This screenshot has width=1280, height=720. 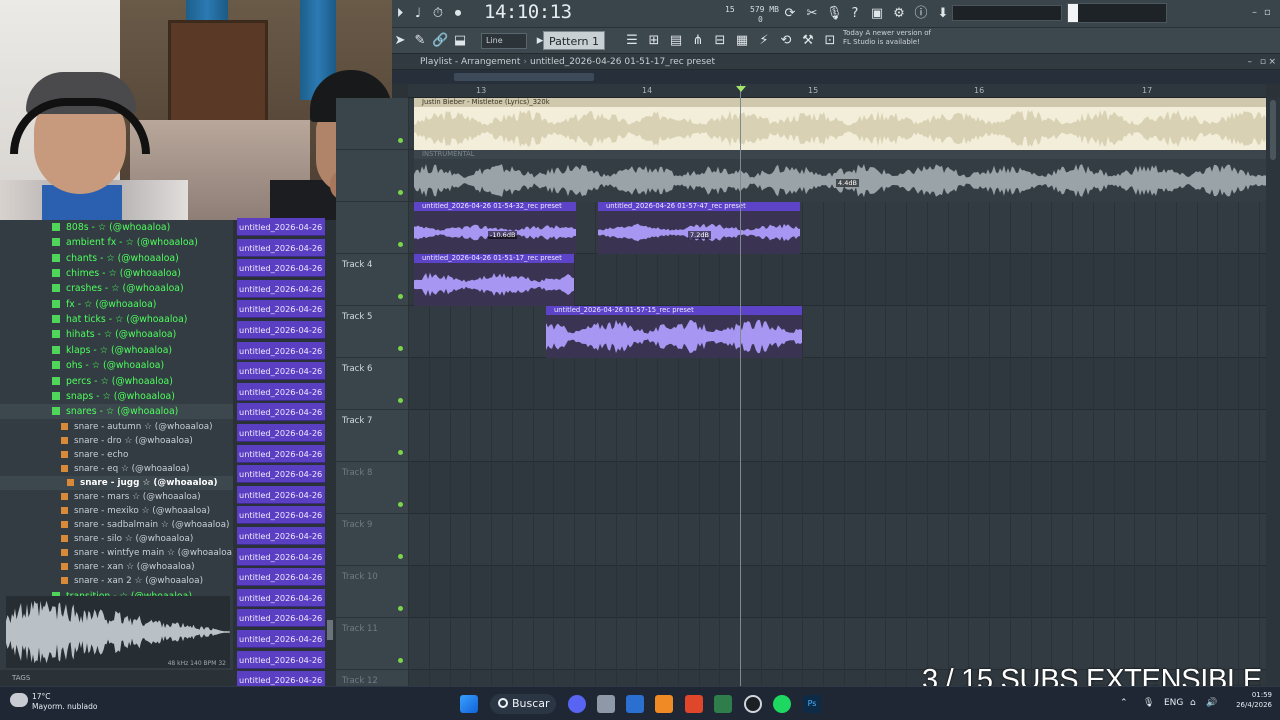 What do you see at coordinates (116, 581) in the screenshot?
I see `browser-file: snare - xan 2 ☆ (@whoaaloa)` at bounding box center [116, 581].